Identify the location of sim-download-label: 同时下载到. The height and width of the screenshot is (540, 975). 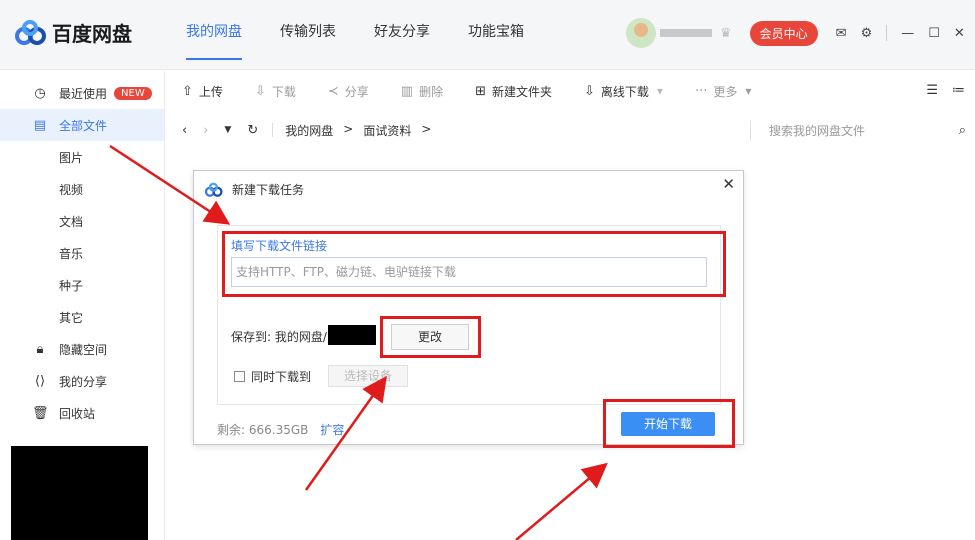
(281, 377).